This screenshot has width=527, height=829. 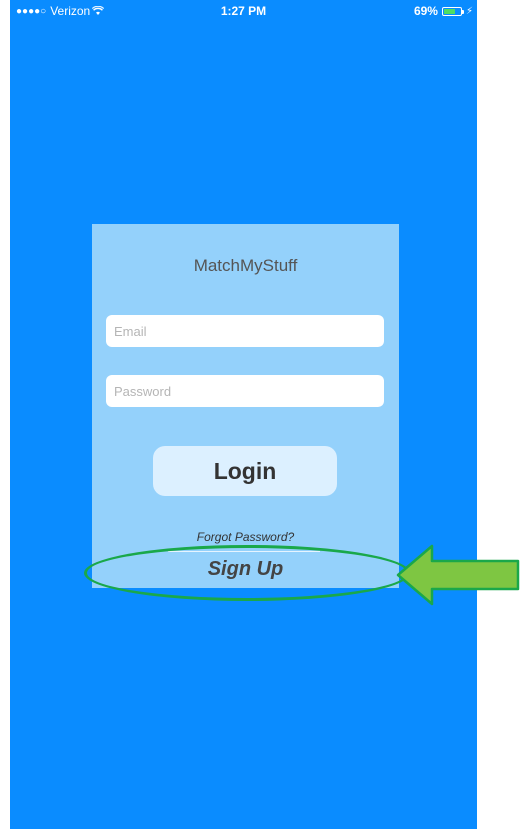 I want to click on status-time: 1:27 PM, so click(x=243, y=11).